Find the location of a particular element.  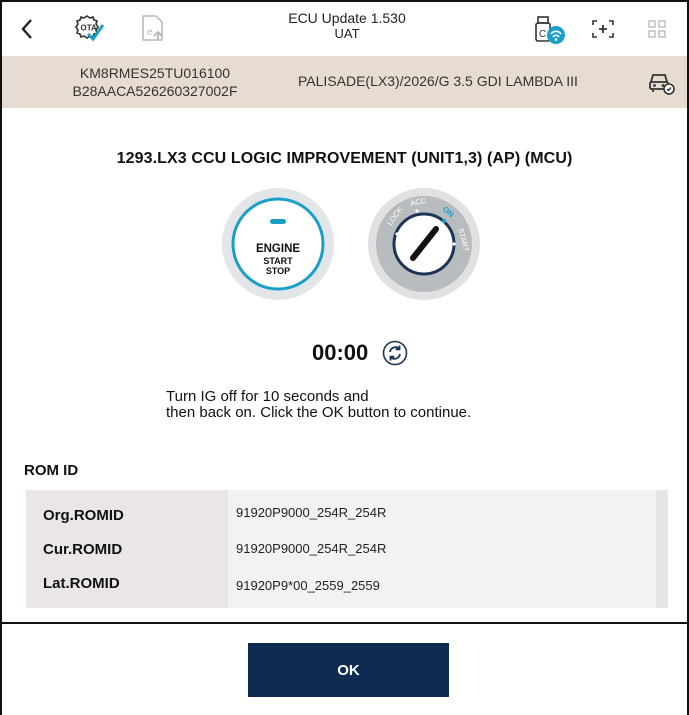

vehicle-ids: KM8RMES25TU016100 B28AACA526260327002F is located at coordinates (155, 82).